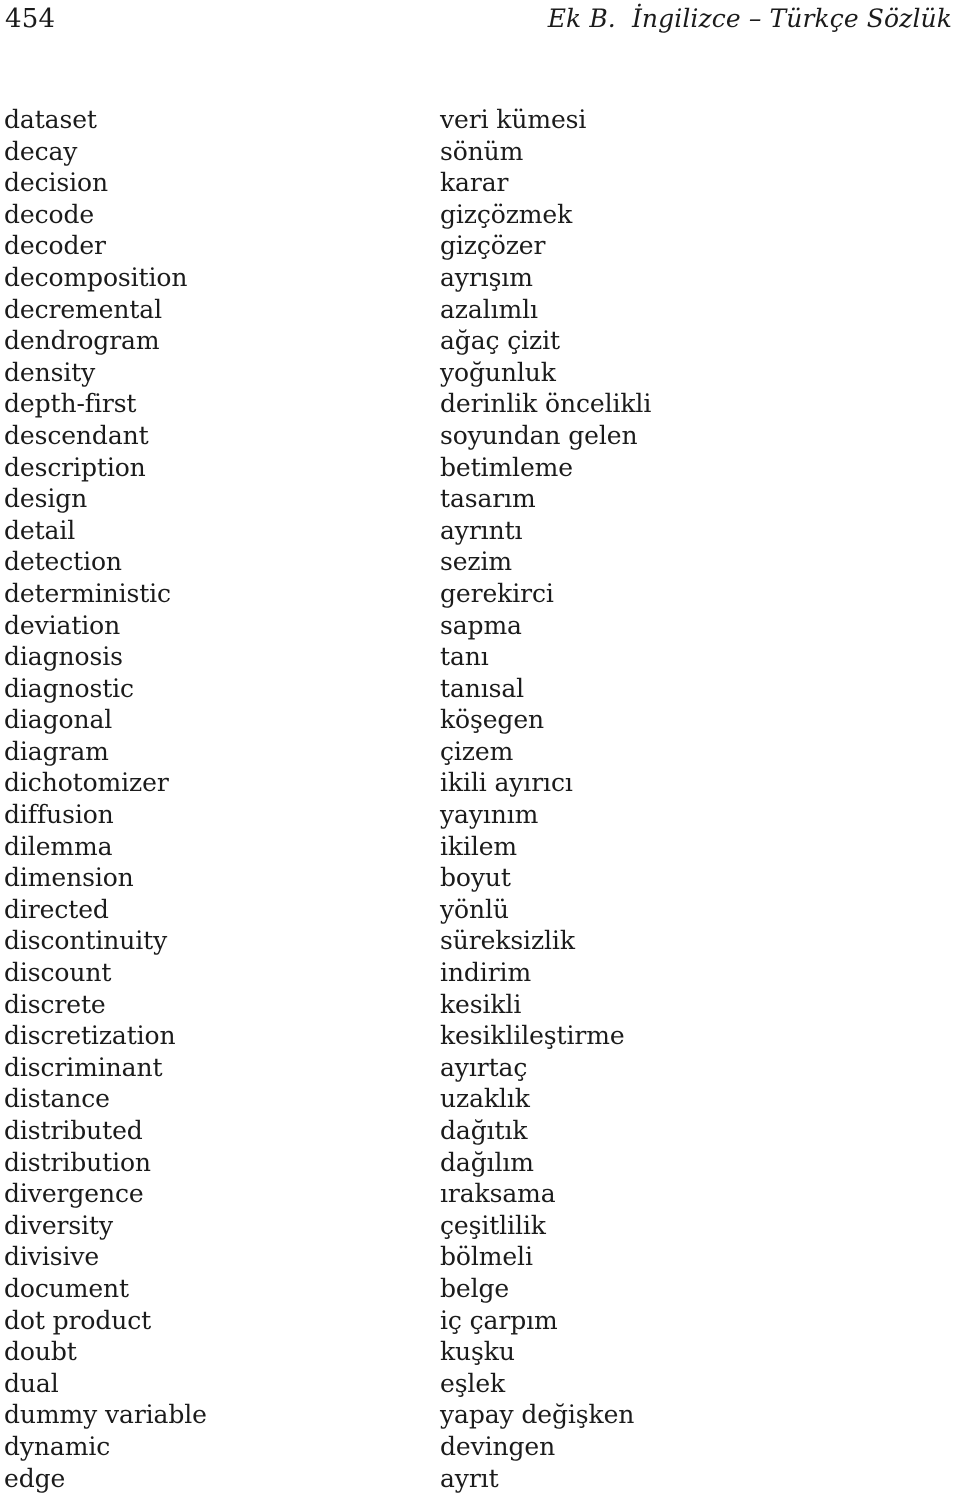 The height and width of the screenshot is (1494, 960). I want to click on glossary-entry-row: dilemma ikilem, so click(480, 847).